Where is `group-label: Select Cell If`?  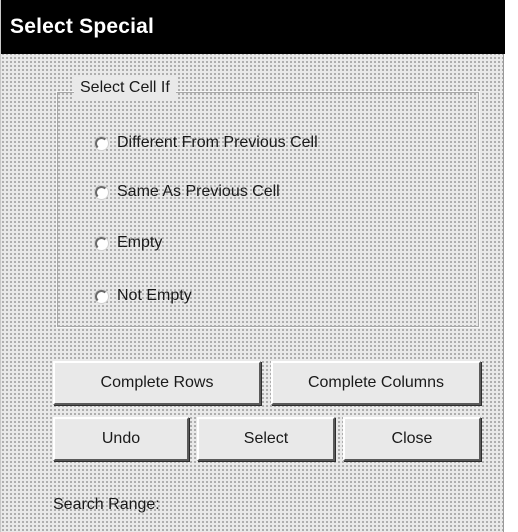
group-label: Select Cell If is located at coordinates (125, 88).